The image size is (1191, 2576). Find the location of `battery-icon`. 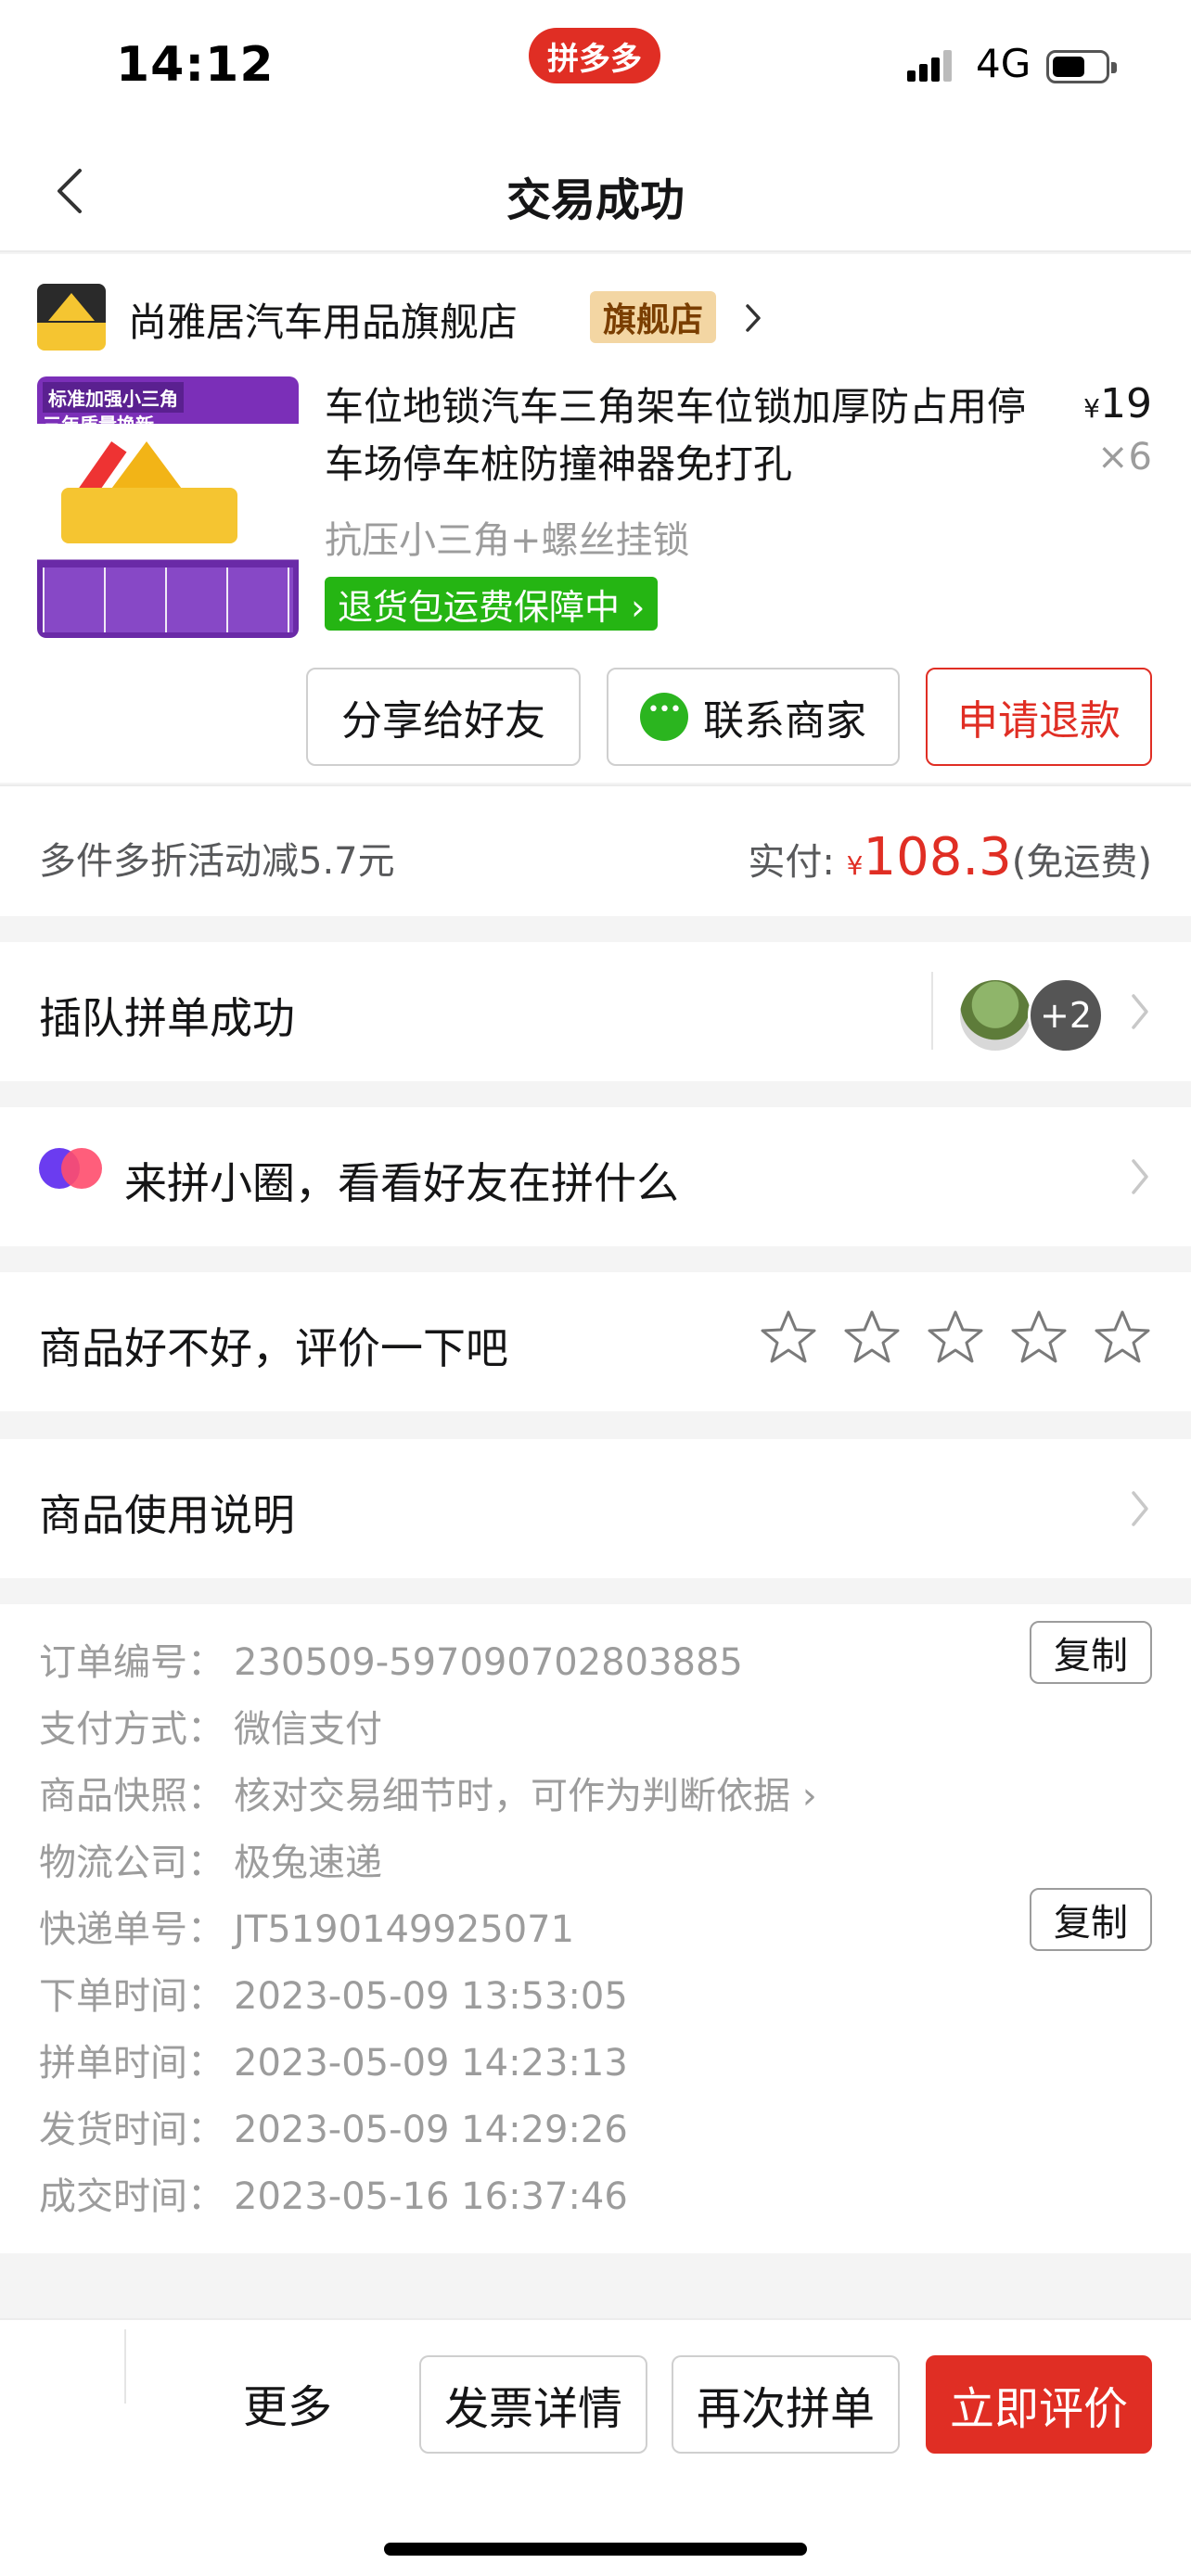

battery-icon is located at coordinates (1081, 66).